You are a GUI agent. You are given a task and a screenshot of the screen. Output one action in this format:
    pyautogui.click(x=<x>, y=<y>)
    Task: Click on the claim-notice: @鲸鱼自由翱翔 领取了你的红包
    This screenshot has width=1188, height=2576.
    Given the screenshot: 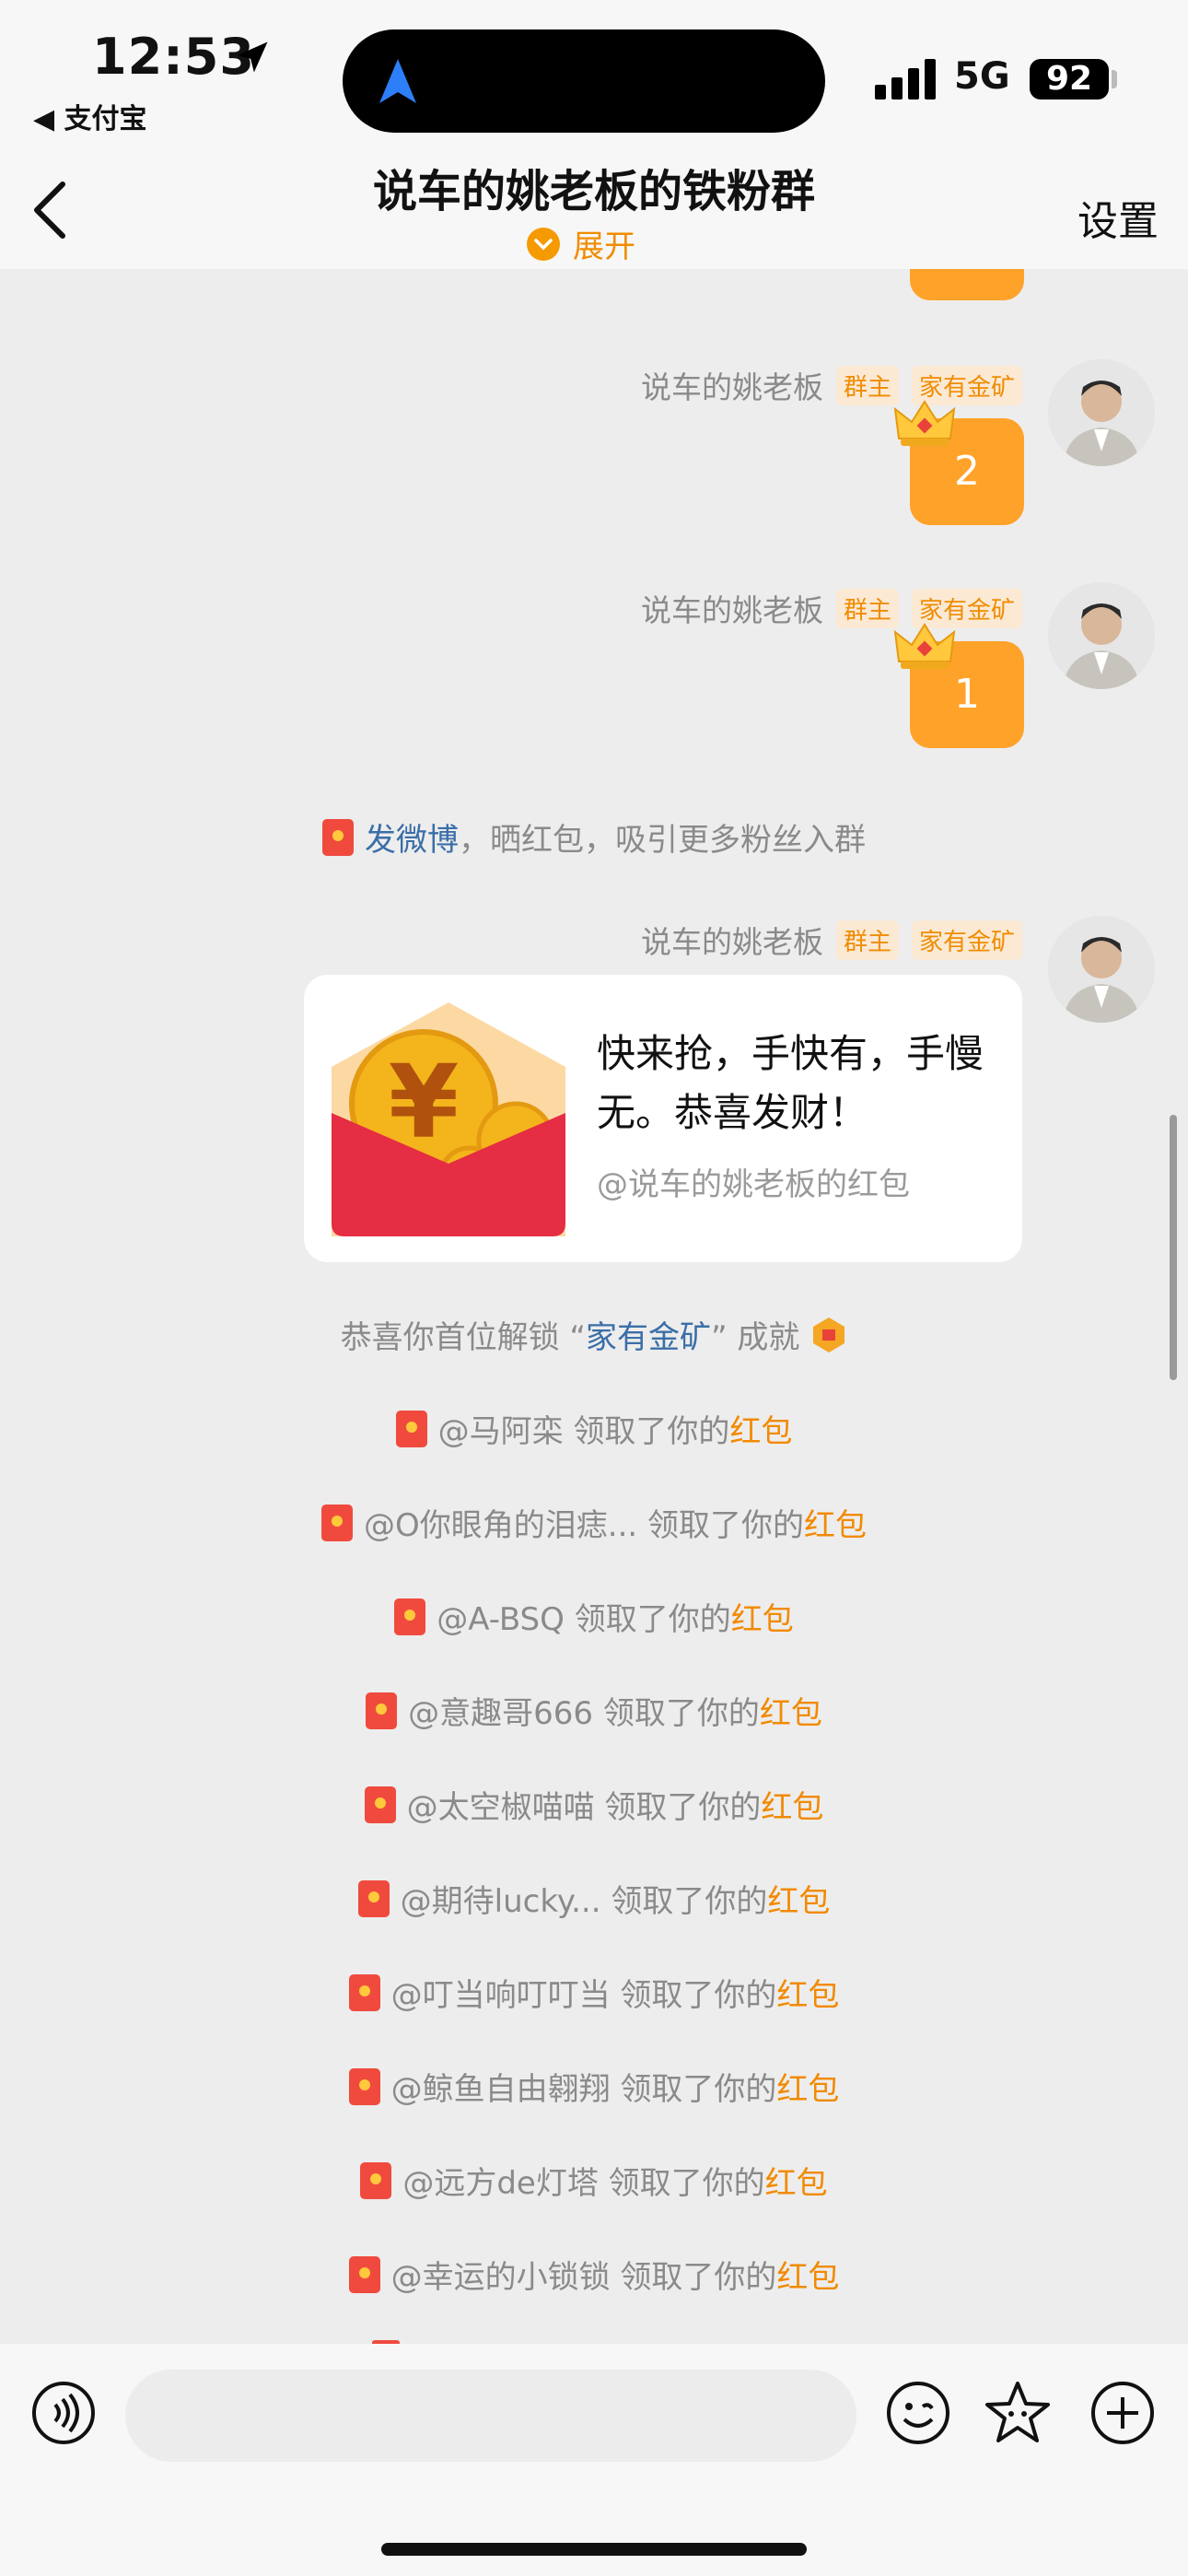 What is the action you would take?
    pyautogui.click(x=594, y=2088)
    